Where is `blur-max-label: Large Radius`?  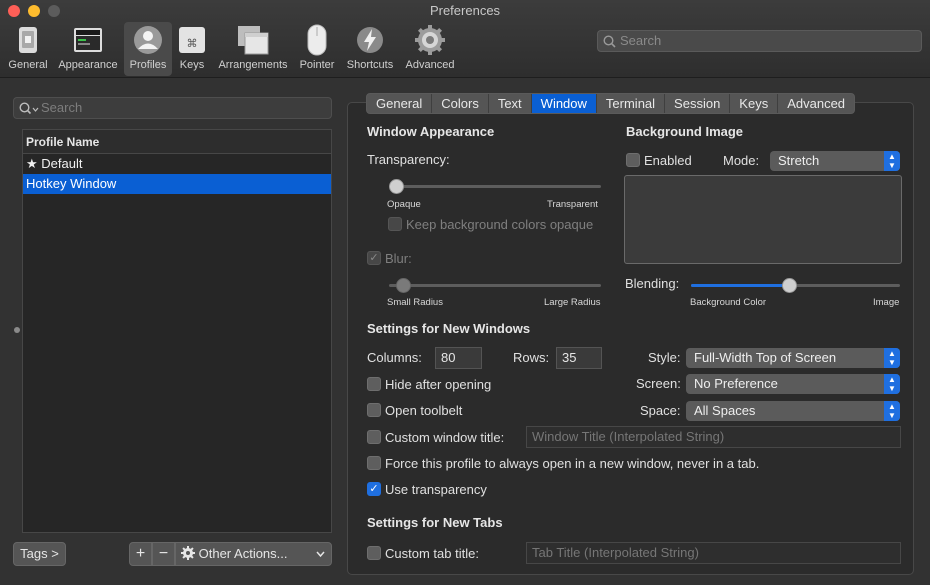 blur-max-label: Large Radius is located at coordinates (572, 302).